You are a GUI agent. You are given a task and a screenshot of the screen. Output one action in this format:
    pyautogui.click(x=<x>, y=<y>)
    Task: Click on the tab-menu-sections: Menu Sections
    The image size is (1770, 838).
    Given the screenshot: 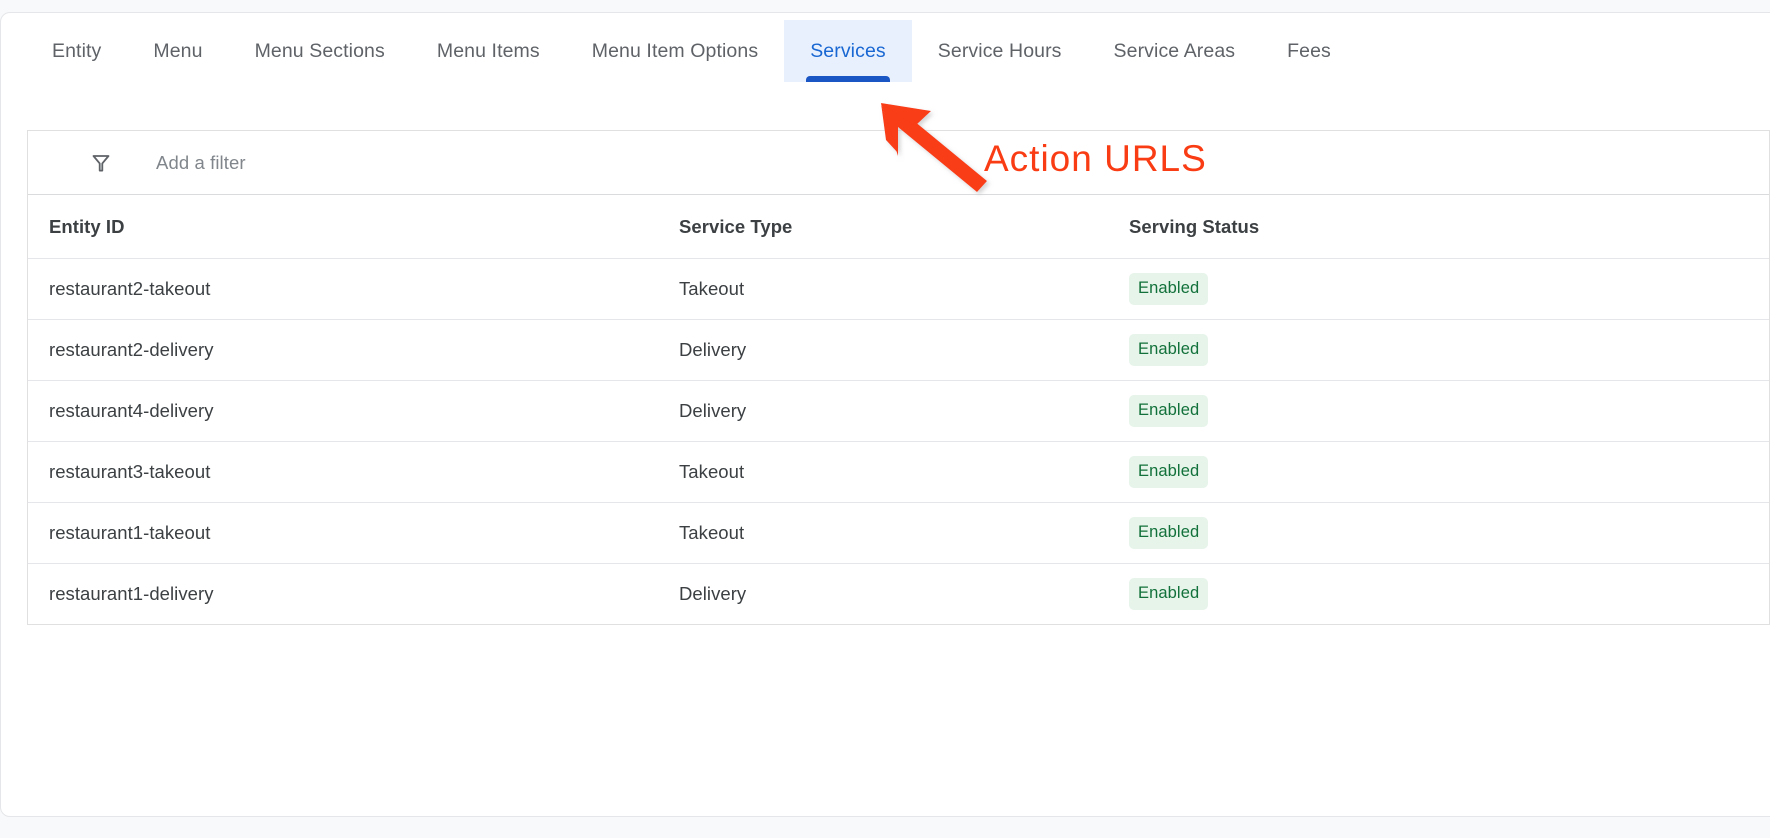 What is the action you would take?
    pyautogui.click(x=320, y=51)
    